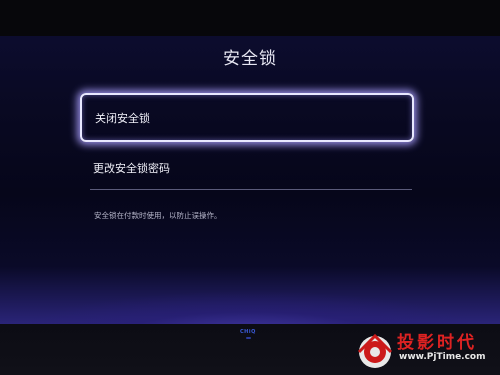 This screenshot has height=375, width=500. I want to click on menu-item-change-password: 更改安全锁密码, so click(247, 167).